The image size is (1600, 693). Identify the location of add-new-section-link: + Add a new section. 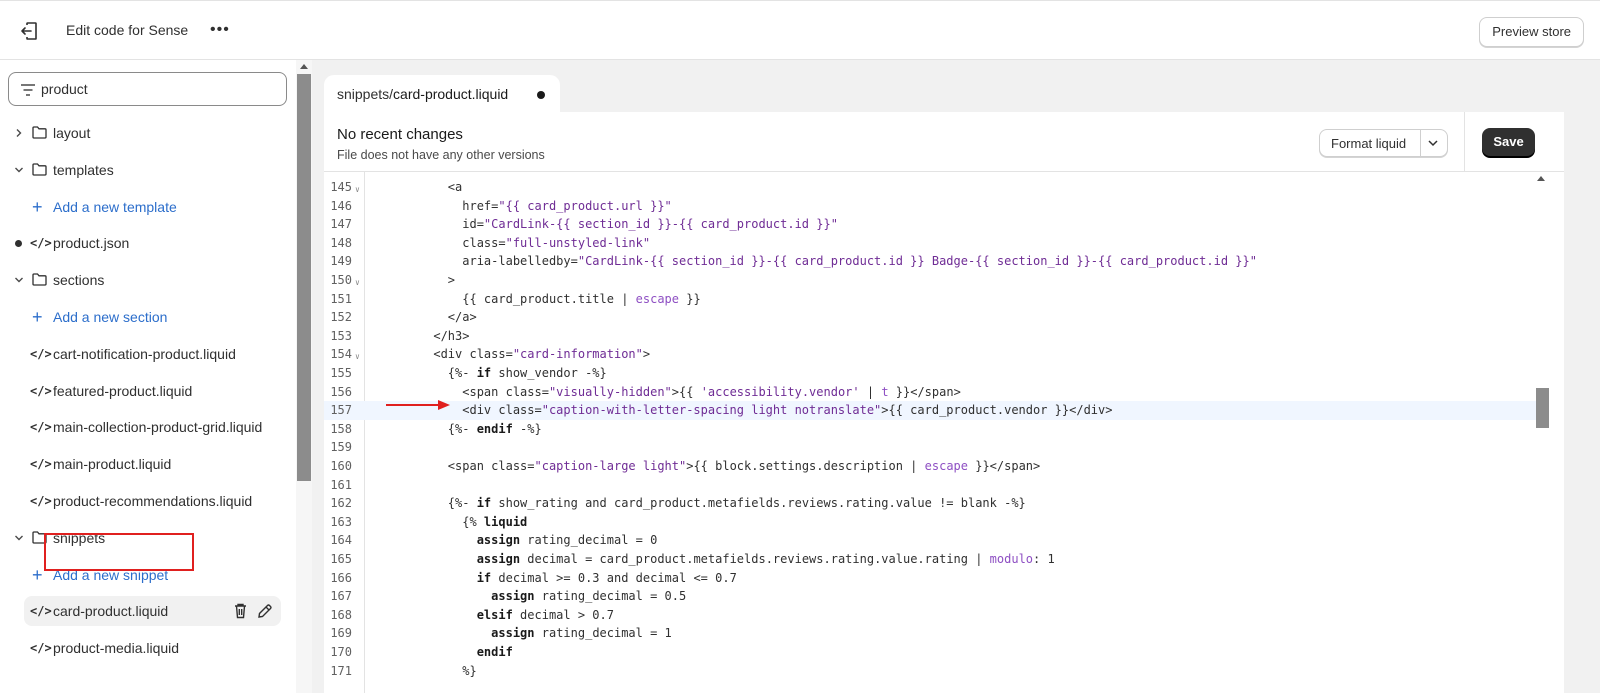
(145, 317).